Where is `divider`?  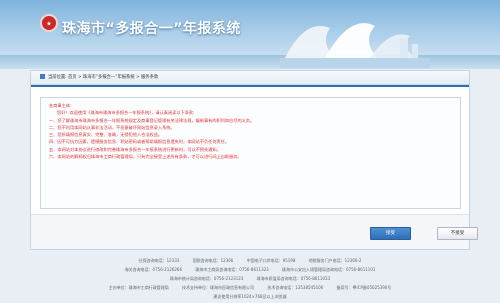
divider is located at coordinates (250, 86).